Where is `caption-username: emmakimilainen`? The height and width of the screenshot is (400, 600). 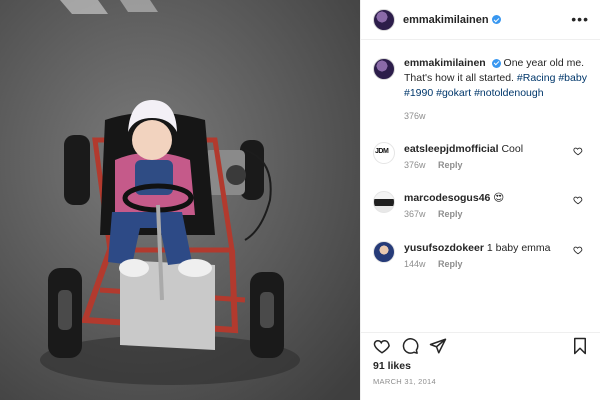 caption-username: emmakimilainen is located at coordinates (445, 63).